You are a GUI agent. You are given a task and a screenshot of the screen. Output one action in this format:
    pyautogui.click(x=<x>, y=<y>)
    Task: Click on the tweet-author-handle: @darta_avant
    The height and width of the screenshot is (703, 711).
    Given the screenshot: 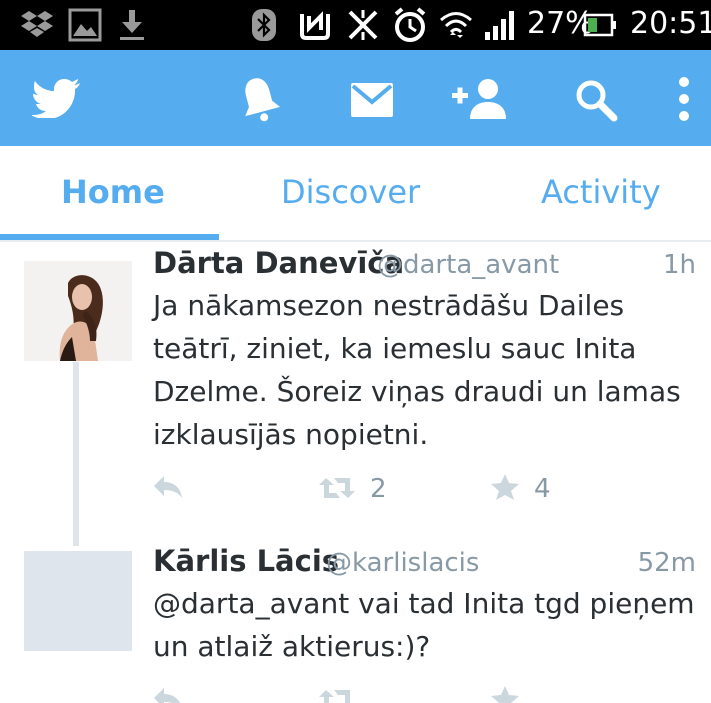 What is the action you would take?
    pyautogui.click(x=468, y=265)
    